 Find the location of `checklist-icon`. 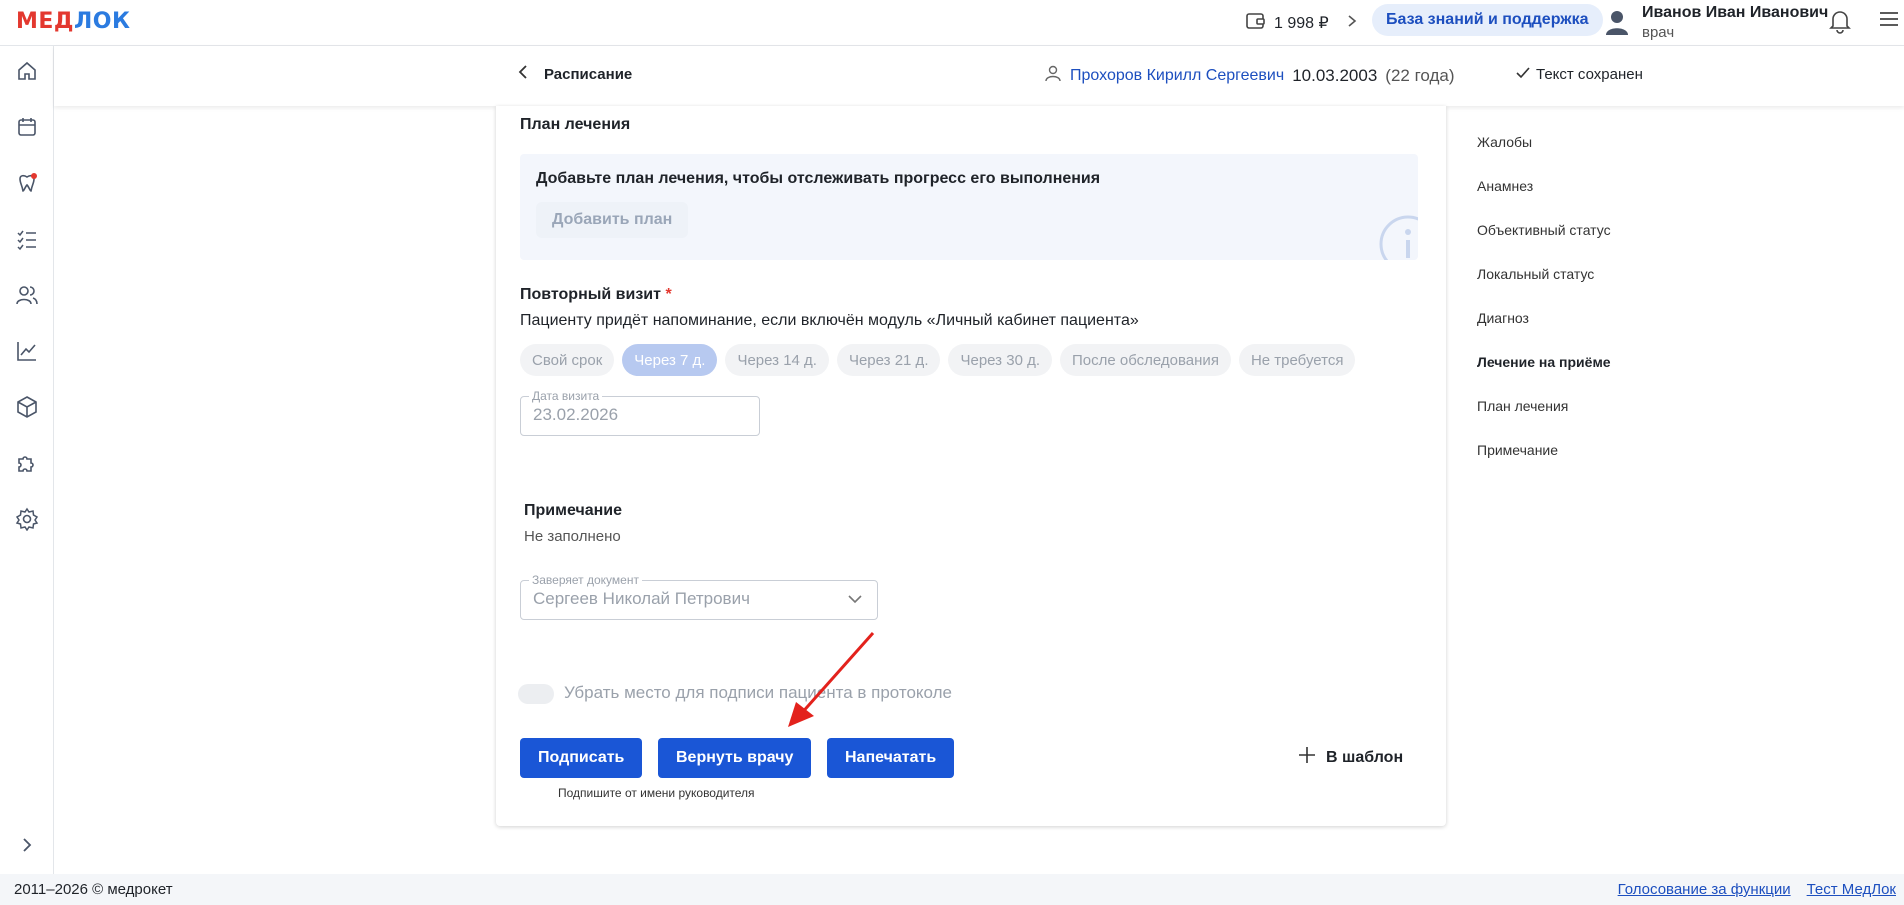

checklist-icon is located at coordinates (27, 239).